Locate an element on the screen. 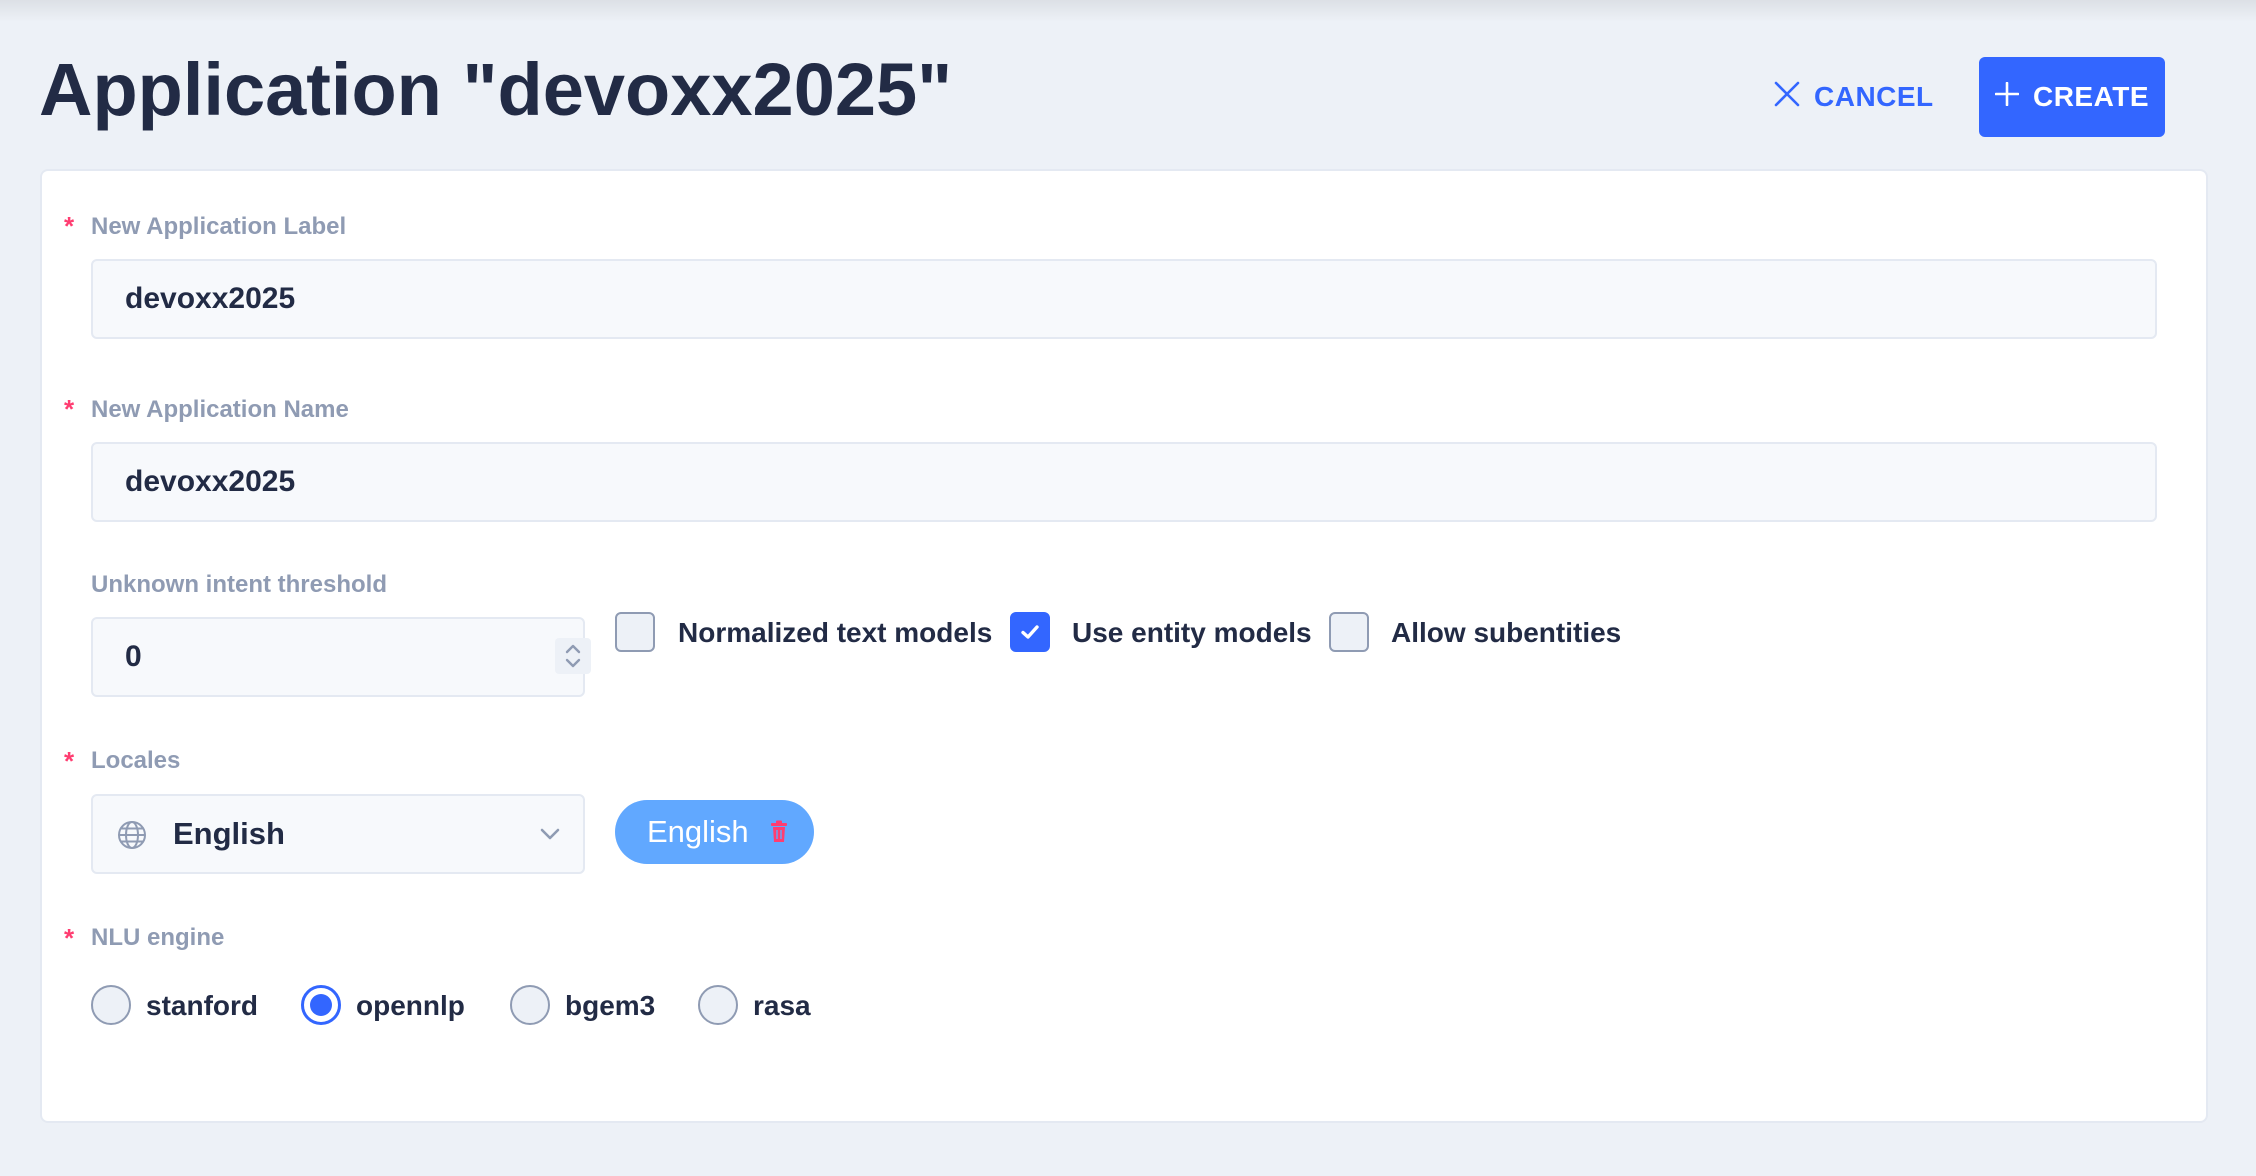 Image resolution: width=2256 pixels, height=1176 pixels. locales-label: Locales is located at coordinates (136, 760).